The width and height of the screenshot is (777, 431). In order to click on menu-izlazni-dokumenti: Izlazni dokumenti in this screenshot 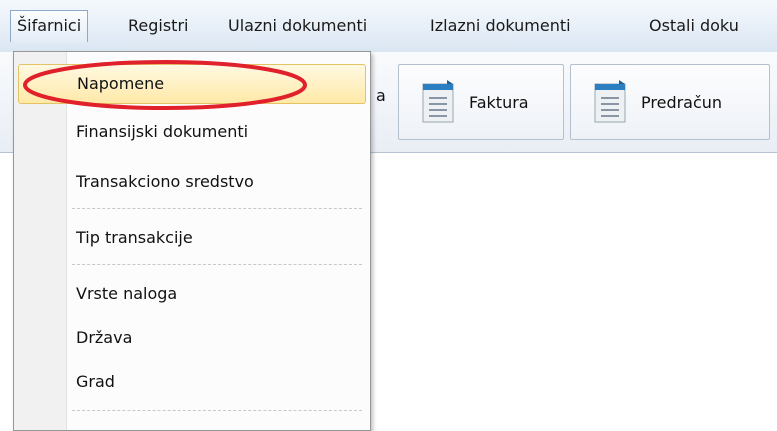, I will do `click(500, 26)`.